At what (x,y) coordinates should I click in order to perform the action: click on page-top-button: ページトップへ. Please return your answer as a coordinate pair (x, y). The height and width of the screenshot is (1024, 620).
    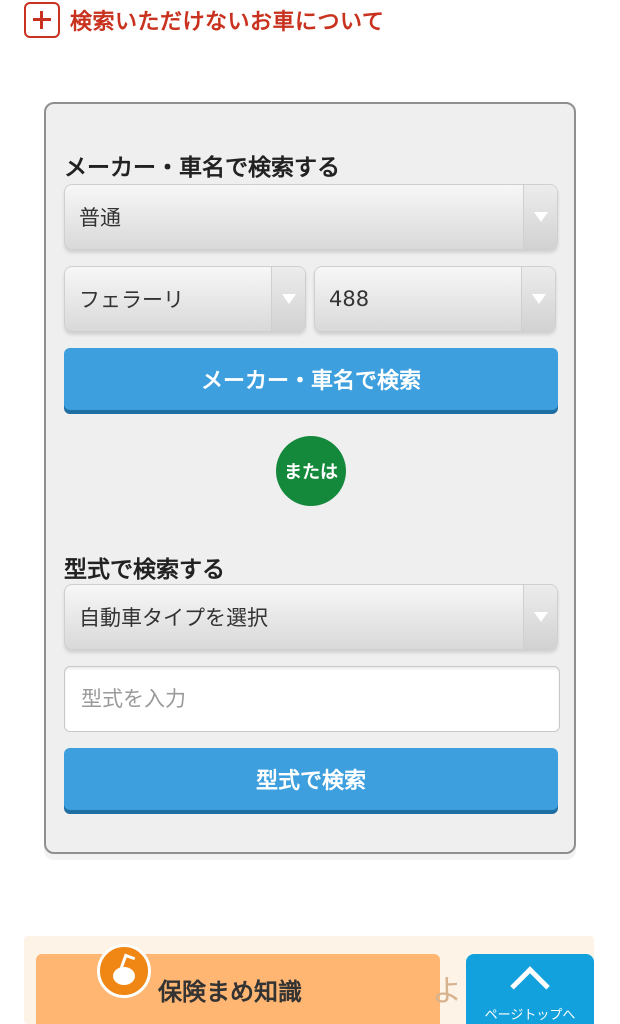
    Looking at the image, I should click on (530, 989).